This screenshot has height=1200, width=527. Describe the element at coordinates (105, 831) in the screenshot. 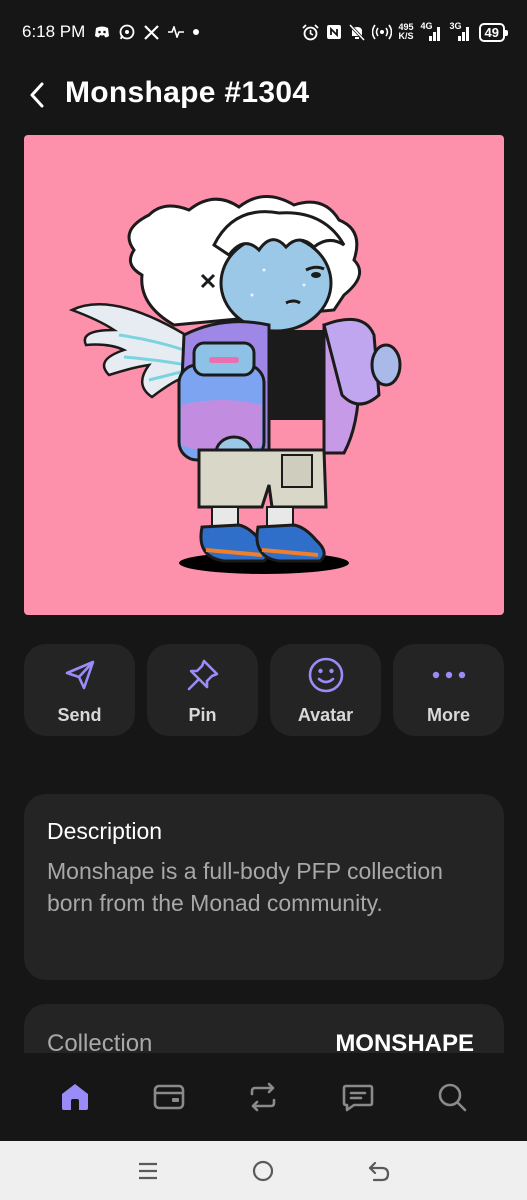

I see `description-title: Description` at that location.